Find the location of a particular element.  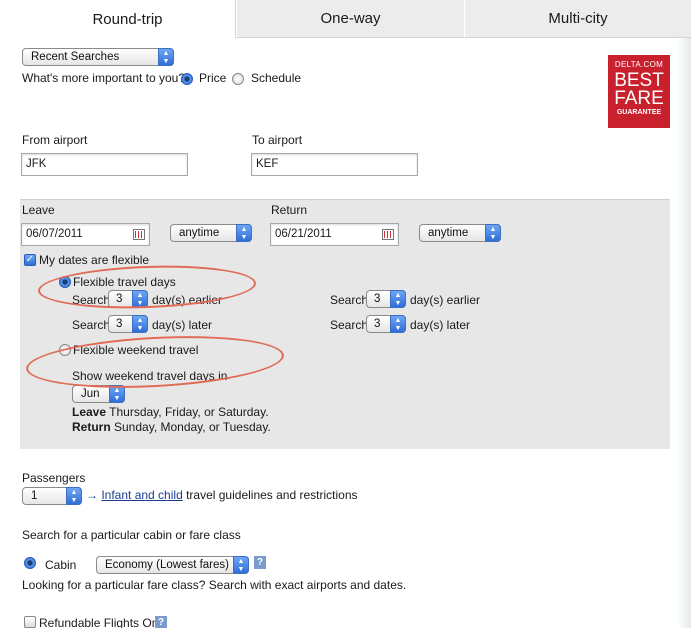

return-time-select: anytime ▲ ▼ is located at coordinates (460, 233).